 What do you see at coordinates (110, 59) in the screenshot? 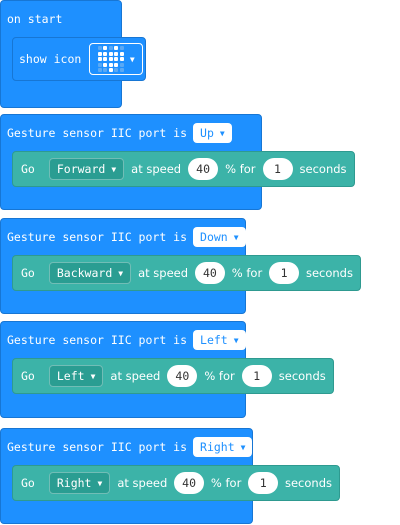
I see `heart-icon` at bounding box center [110, 59].